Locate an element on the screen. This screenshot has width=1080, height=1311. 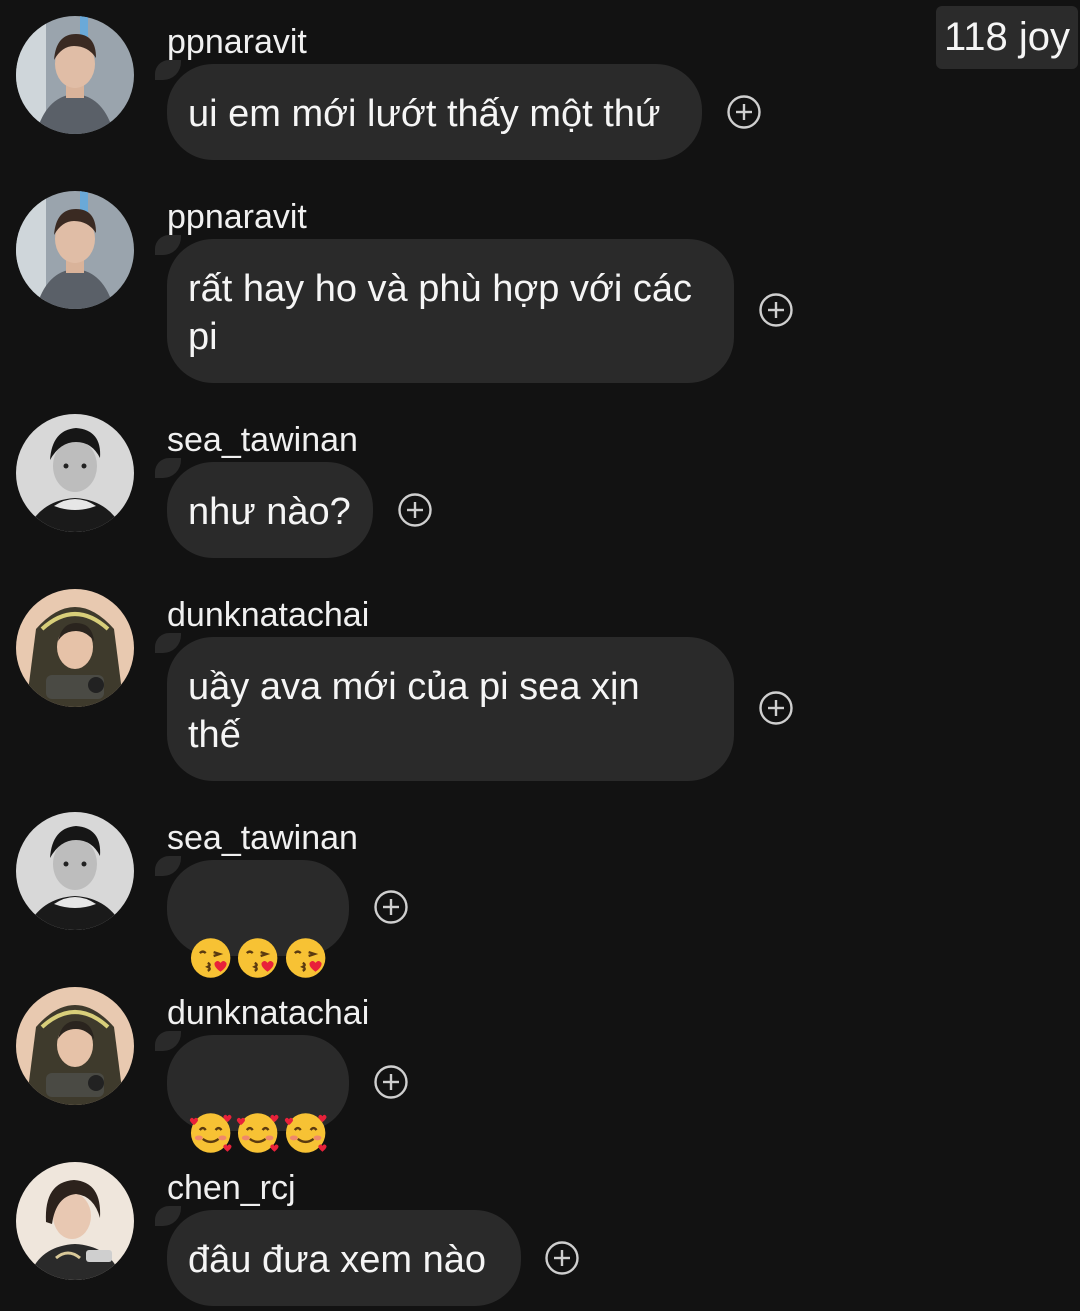
username: chen_rcj is located at coordinates (231, 1188).